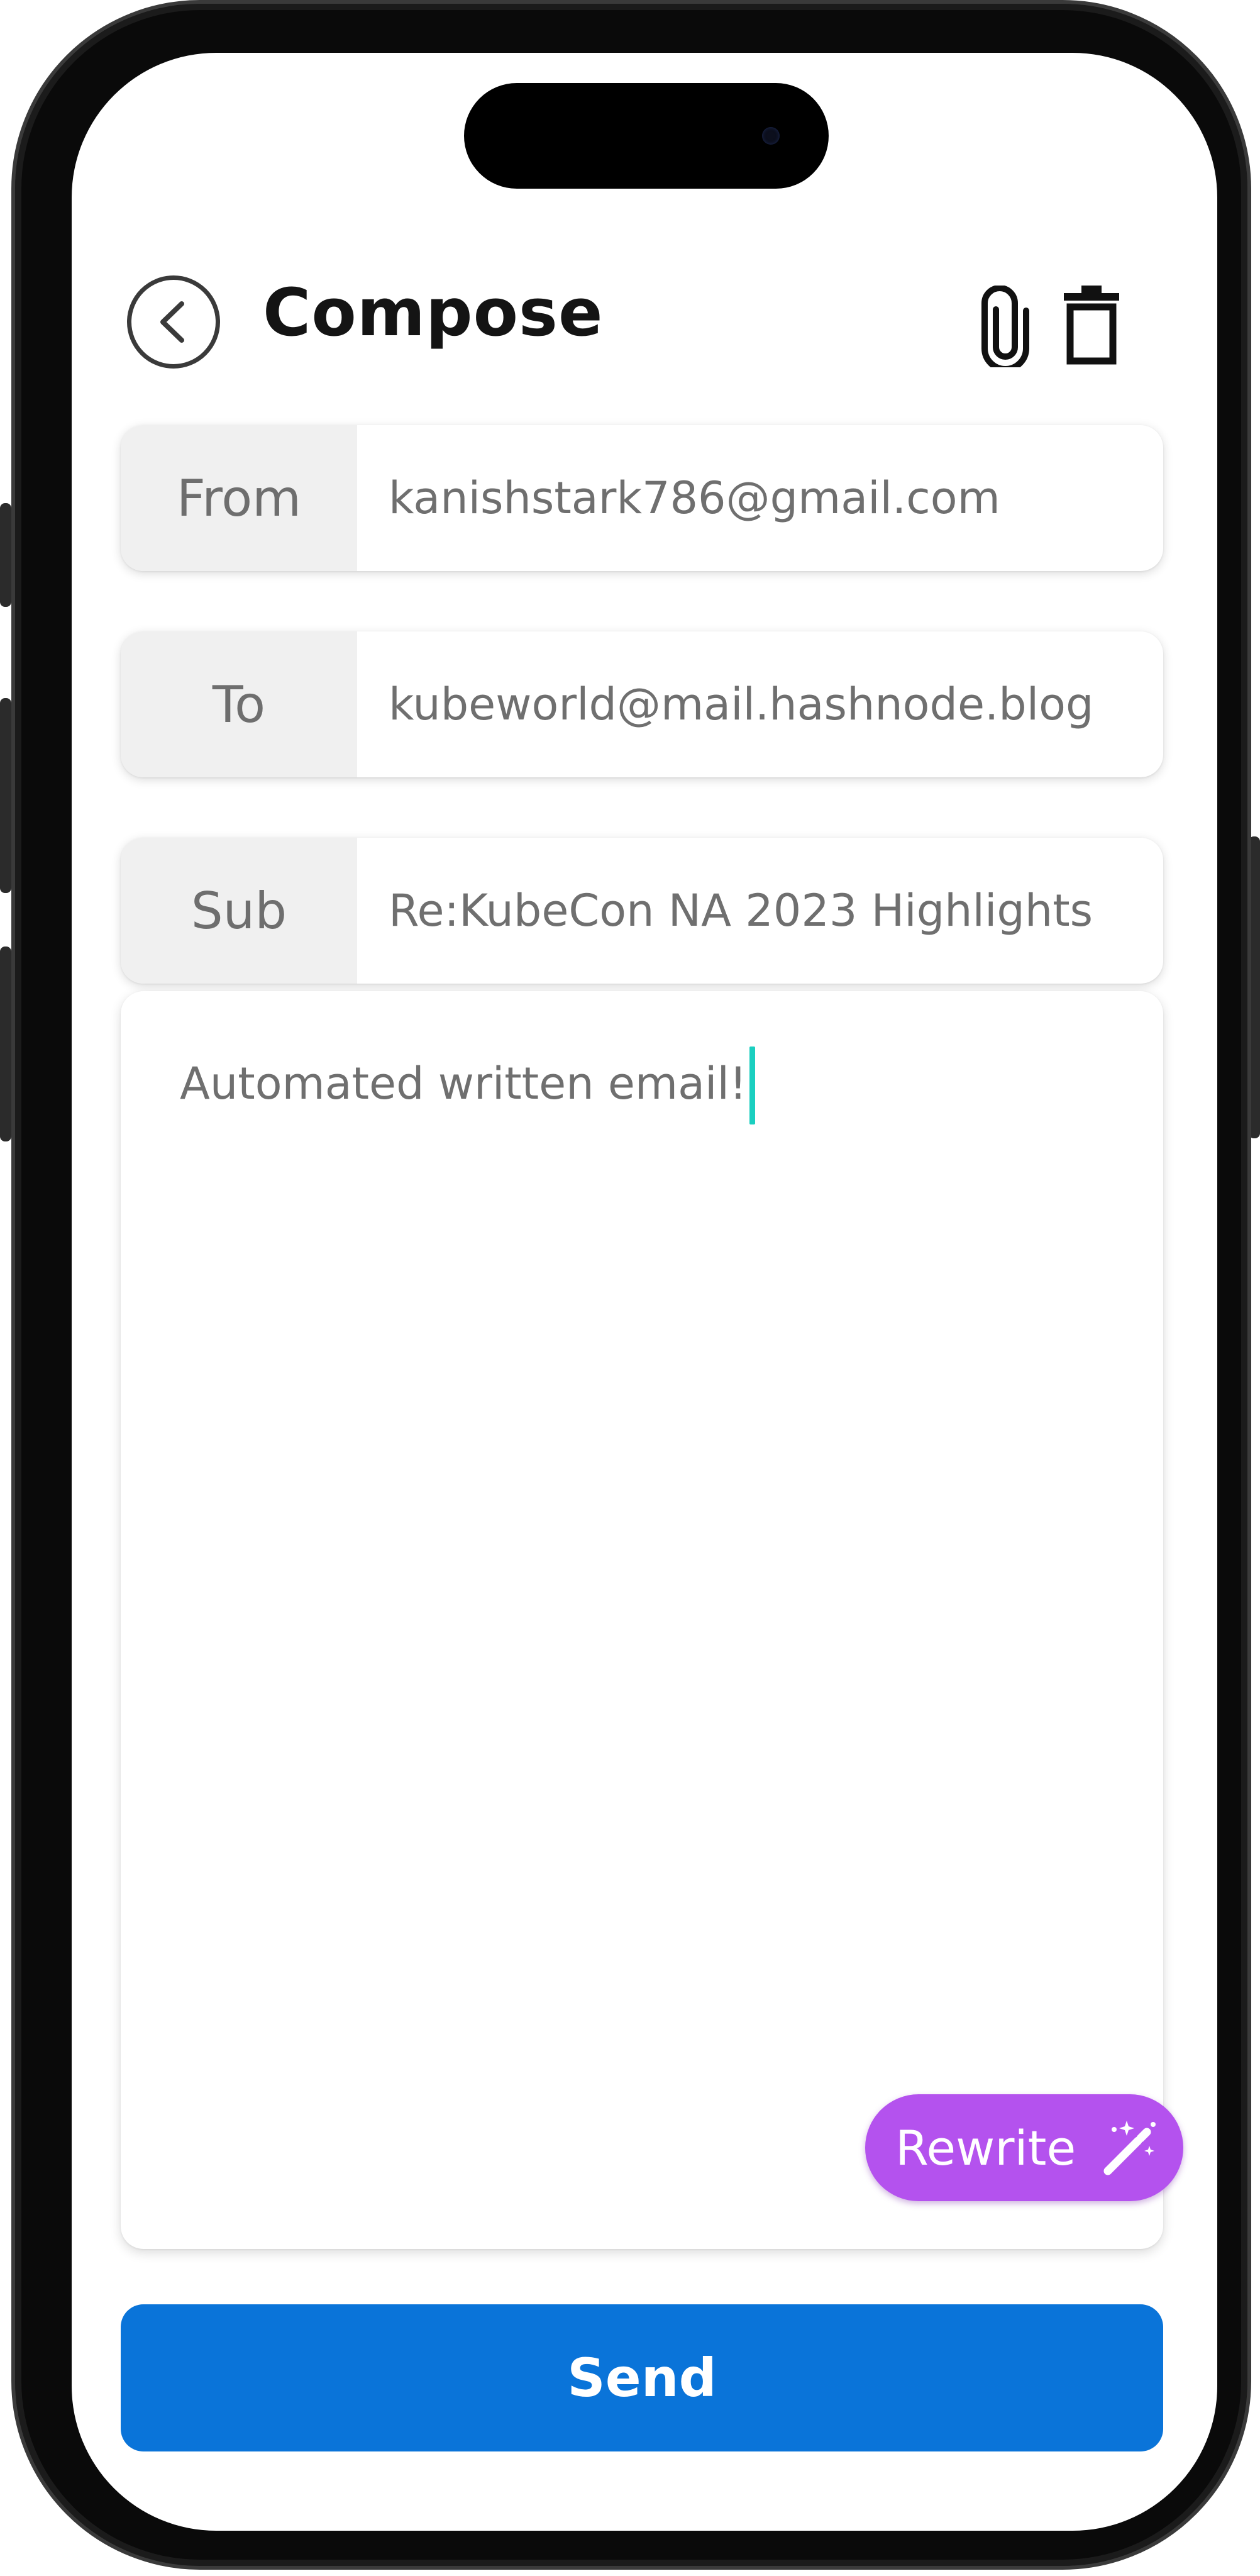  What do you see at coordinates (433, 312) in the screenshot?
I see `page-title: Compose` at bounding box center [433, 312].